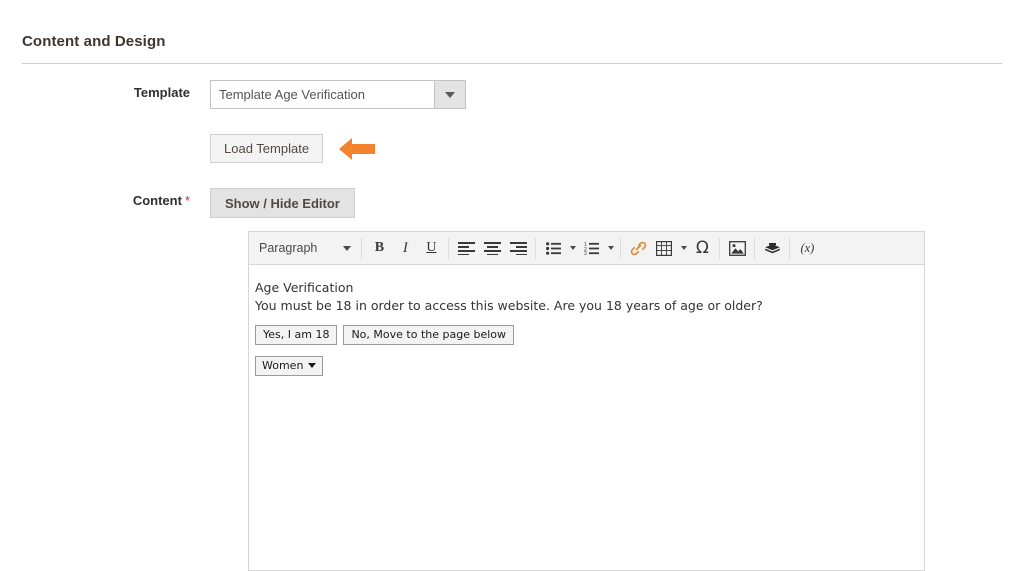 The image size is (1024, 571). What do you see at coordinates (157, 200) in the screenshot?
I see `content-label-text: Content` at bounding box center [157, 200].